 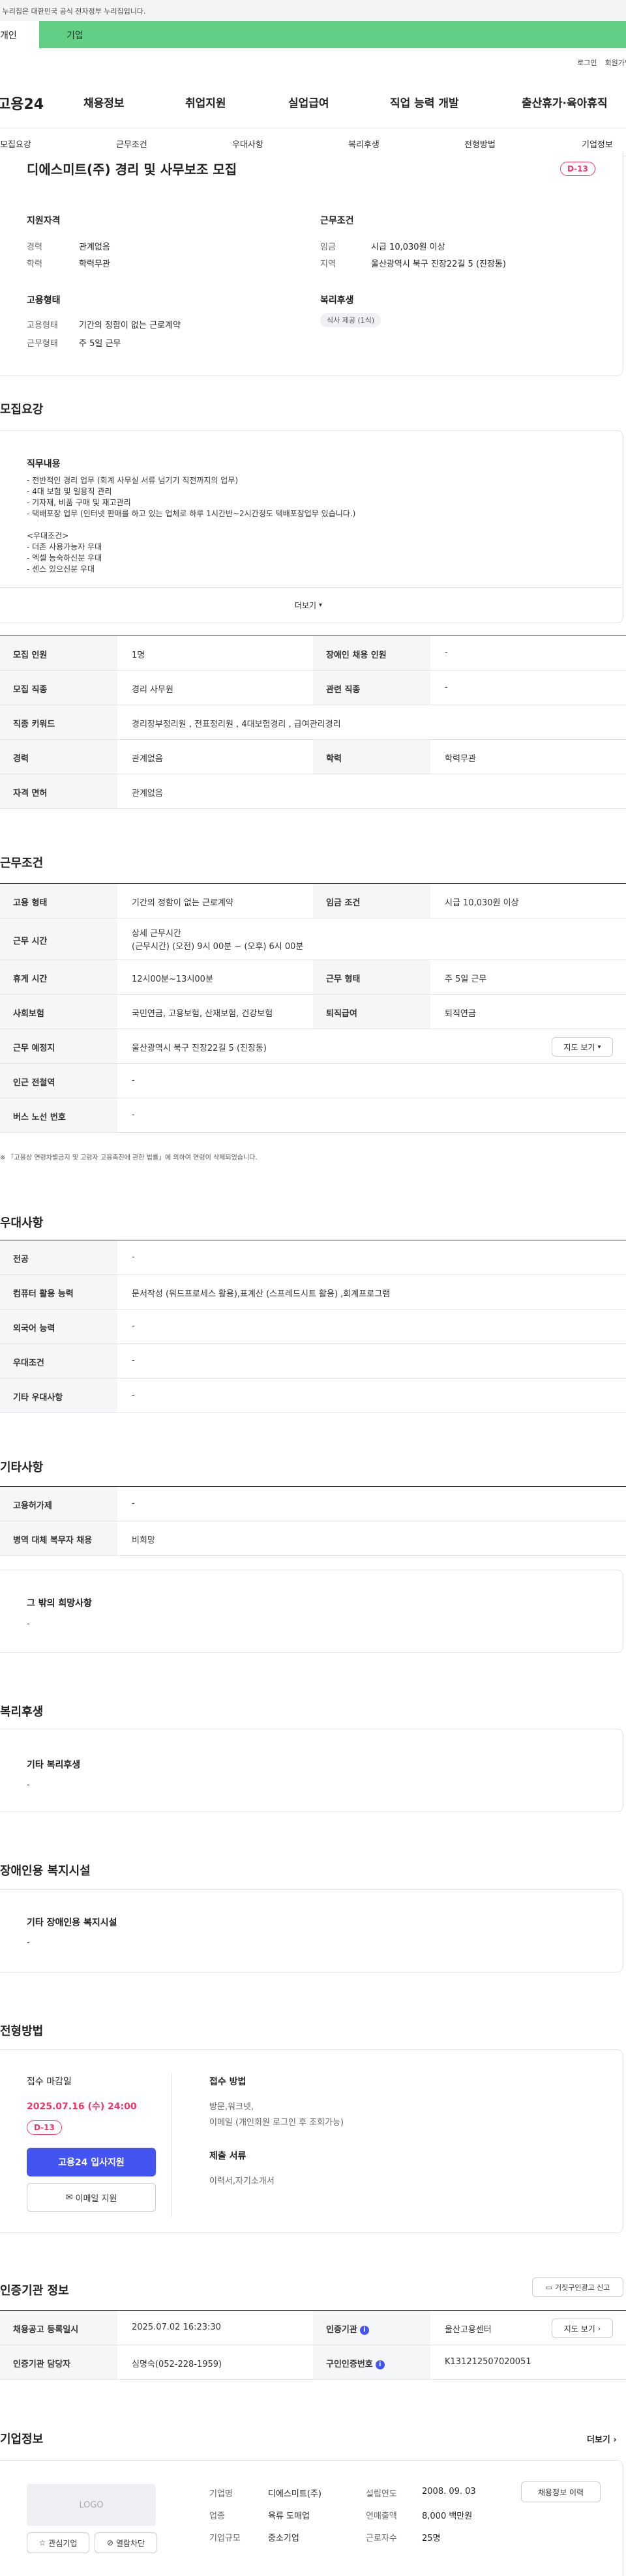 What do you see at coordinates (64, 558) in the screenshot?
I see `duty-line: - 엑셀 능숙하신분 우대` at bounding box center [64, 558].